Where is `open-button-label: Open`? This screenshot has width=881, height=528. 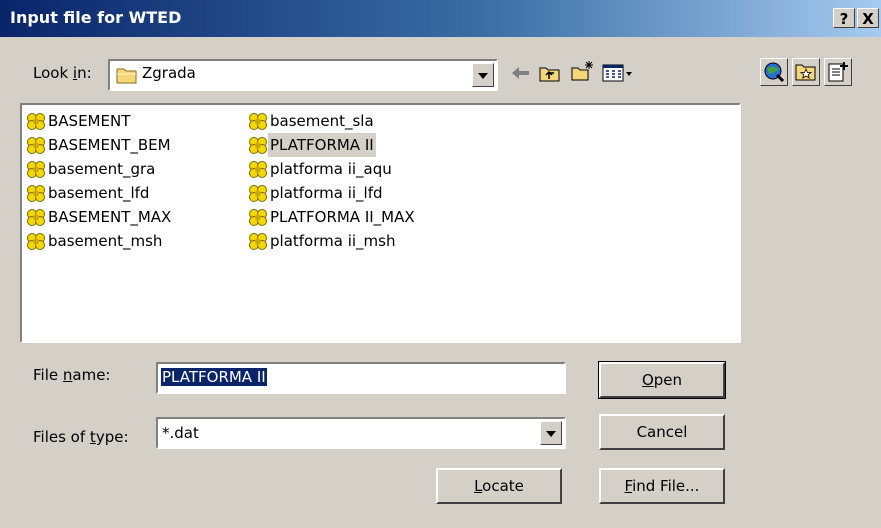
open-button-label: Open is located at coordinates (662, 380).